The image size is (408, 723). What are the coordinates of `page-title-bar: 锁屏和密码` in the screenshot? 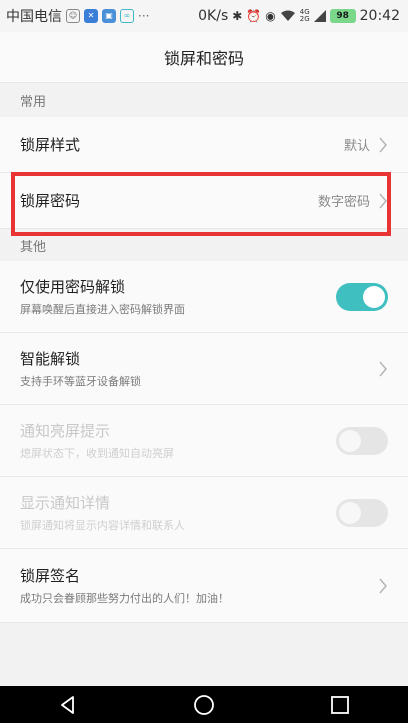 It's located at (204, 57).